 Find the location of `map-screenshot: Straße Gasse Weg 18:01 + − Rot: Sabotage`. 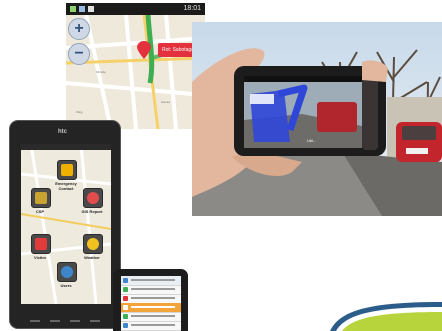

map-screenshot: Straße Gasse Weg 18:01 + − Rot: Sabotage is located at coordinates (135, 66).